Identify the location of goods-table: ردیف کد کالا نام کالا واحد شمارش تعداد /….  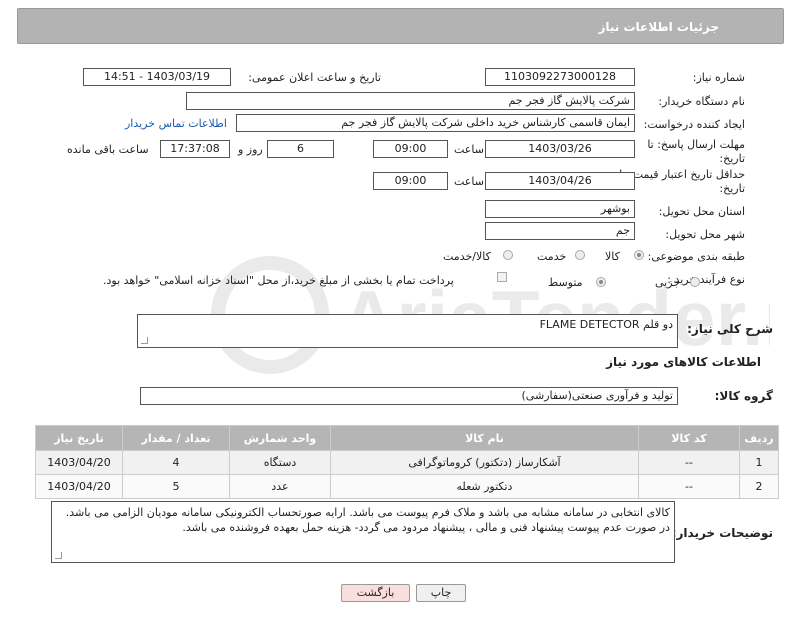
(407, 462).